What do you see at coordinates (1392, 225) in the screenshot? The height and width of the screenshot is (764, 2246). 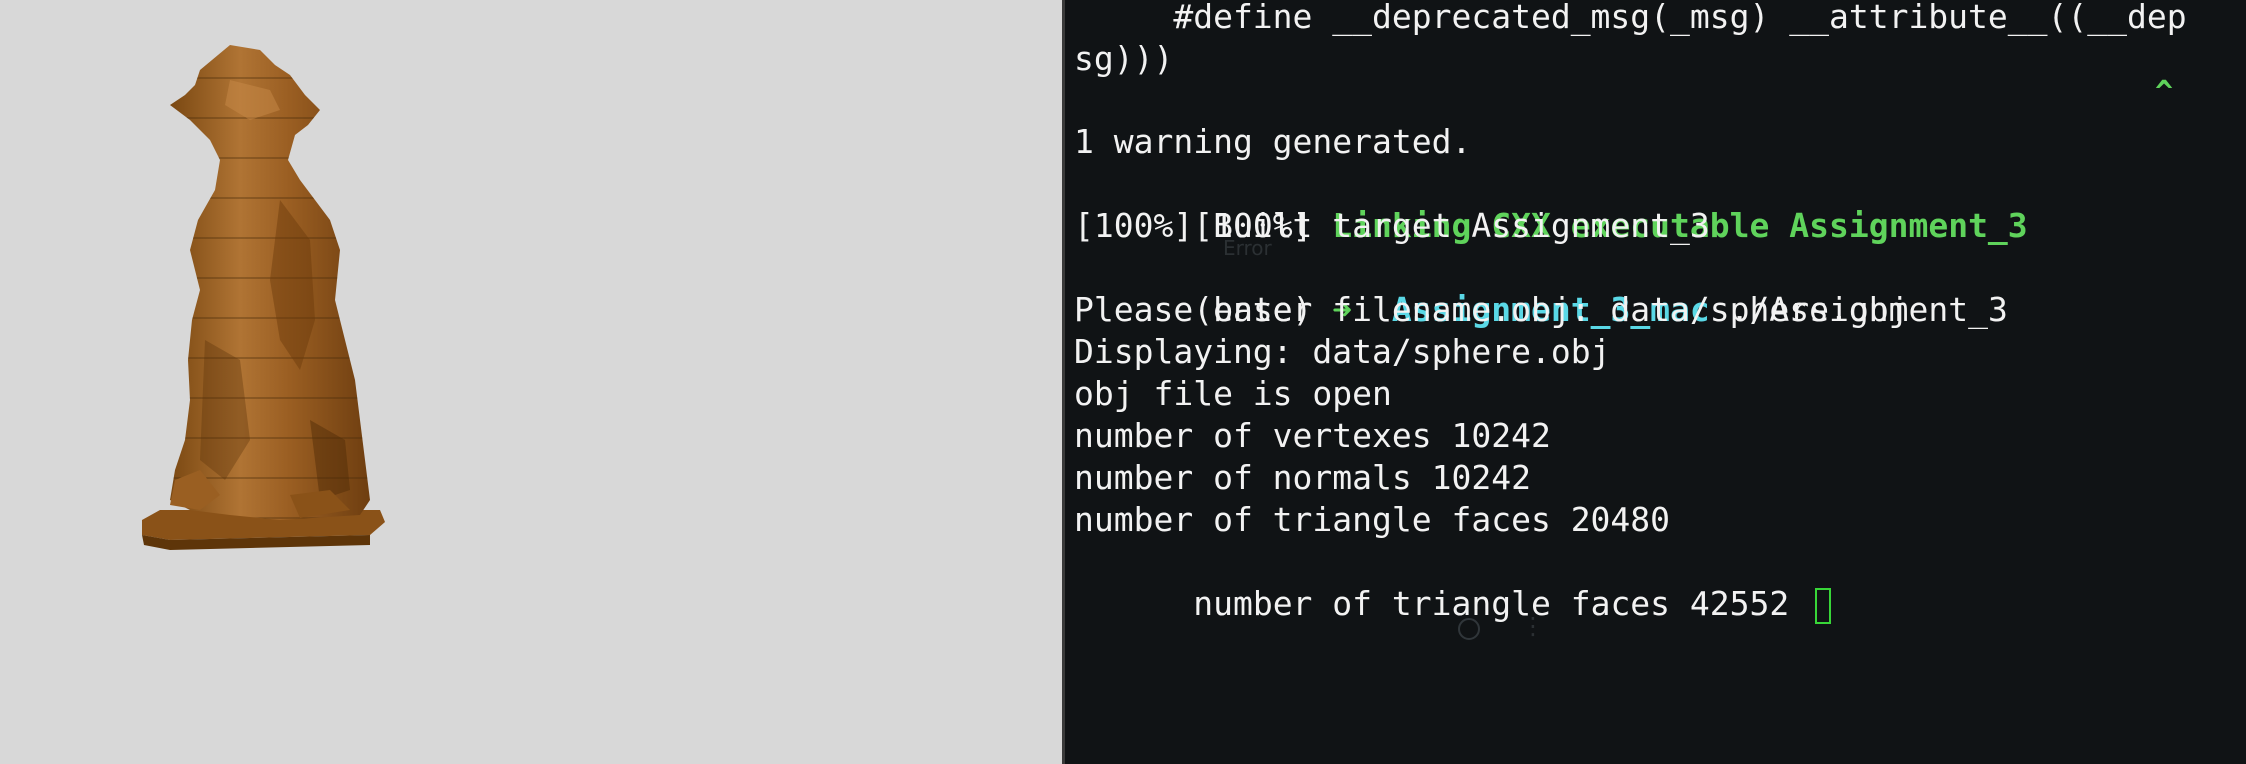 I see `terminal-line: [100%] Built target Assignment_3` at bounding box center [1392, 225].